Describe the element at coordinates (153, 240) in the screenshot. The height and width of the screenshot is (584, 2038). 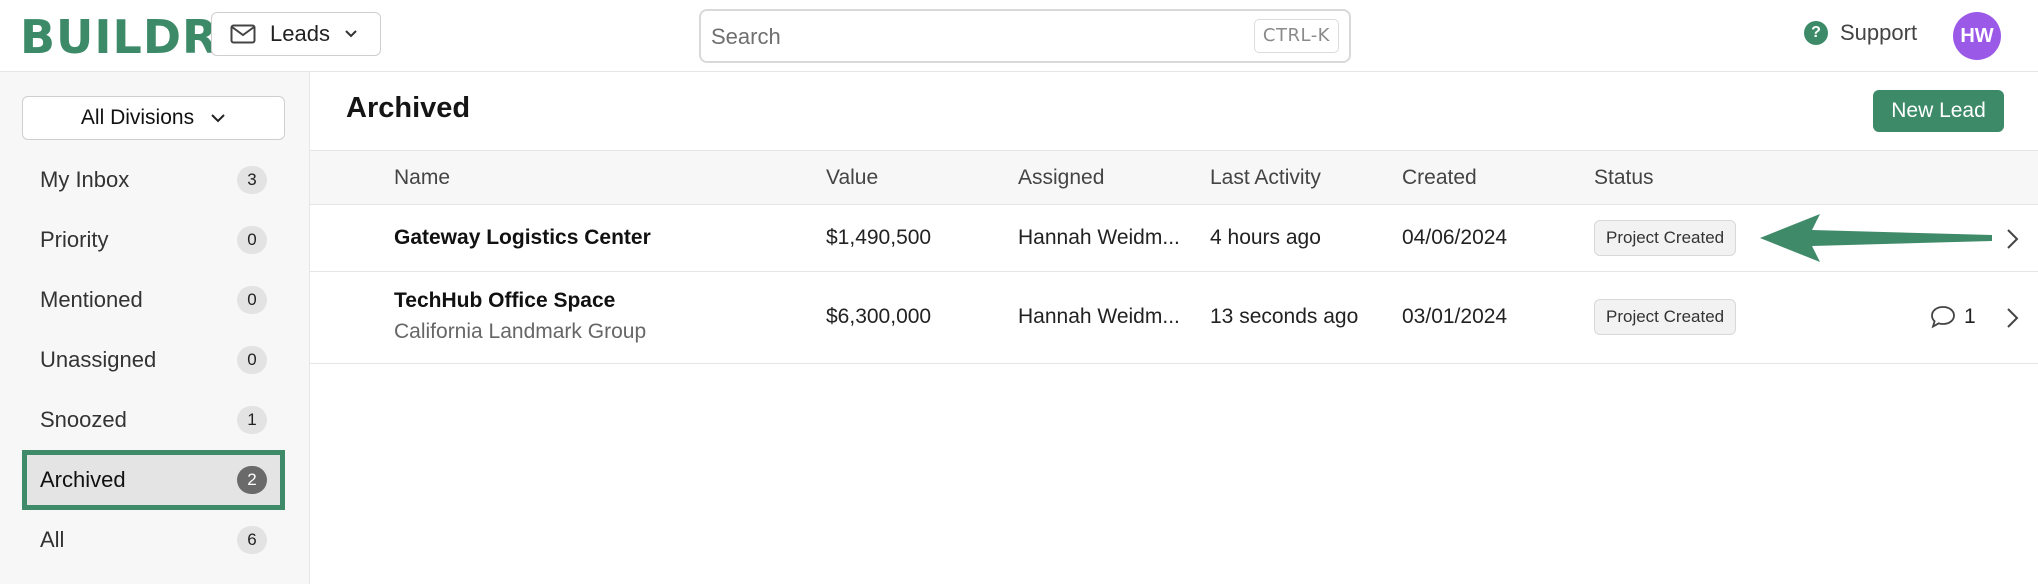
I see `sidebar-item-priority: Priority 0` at that location.